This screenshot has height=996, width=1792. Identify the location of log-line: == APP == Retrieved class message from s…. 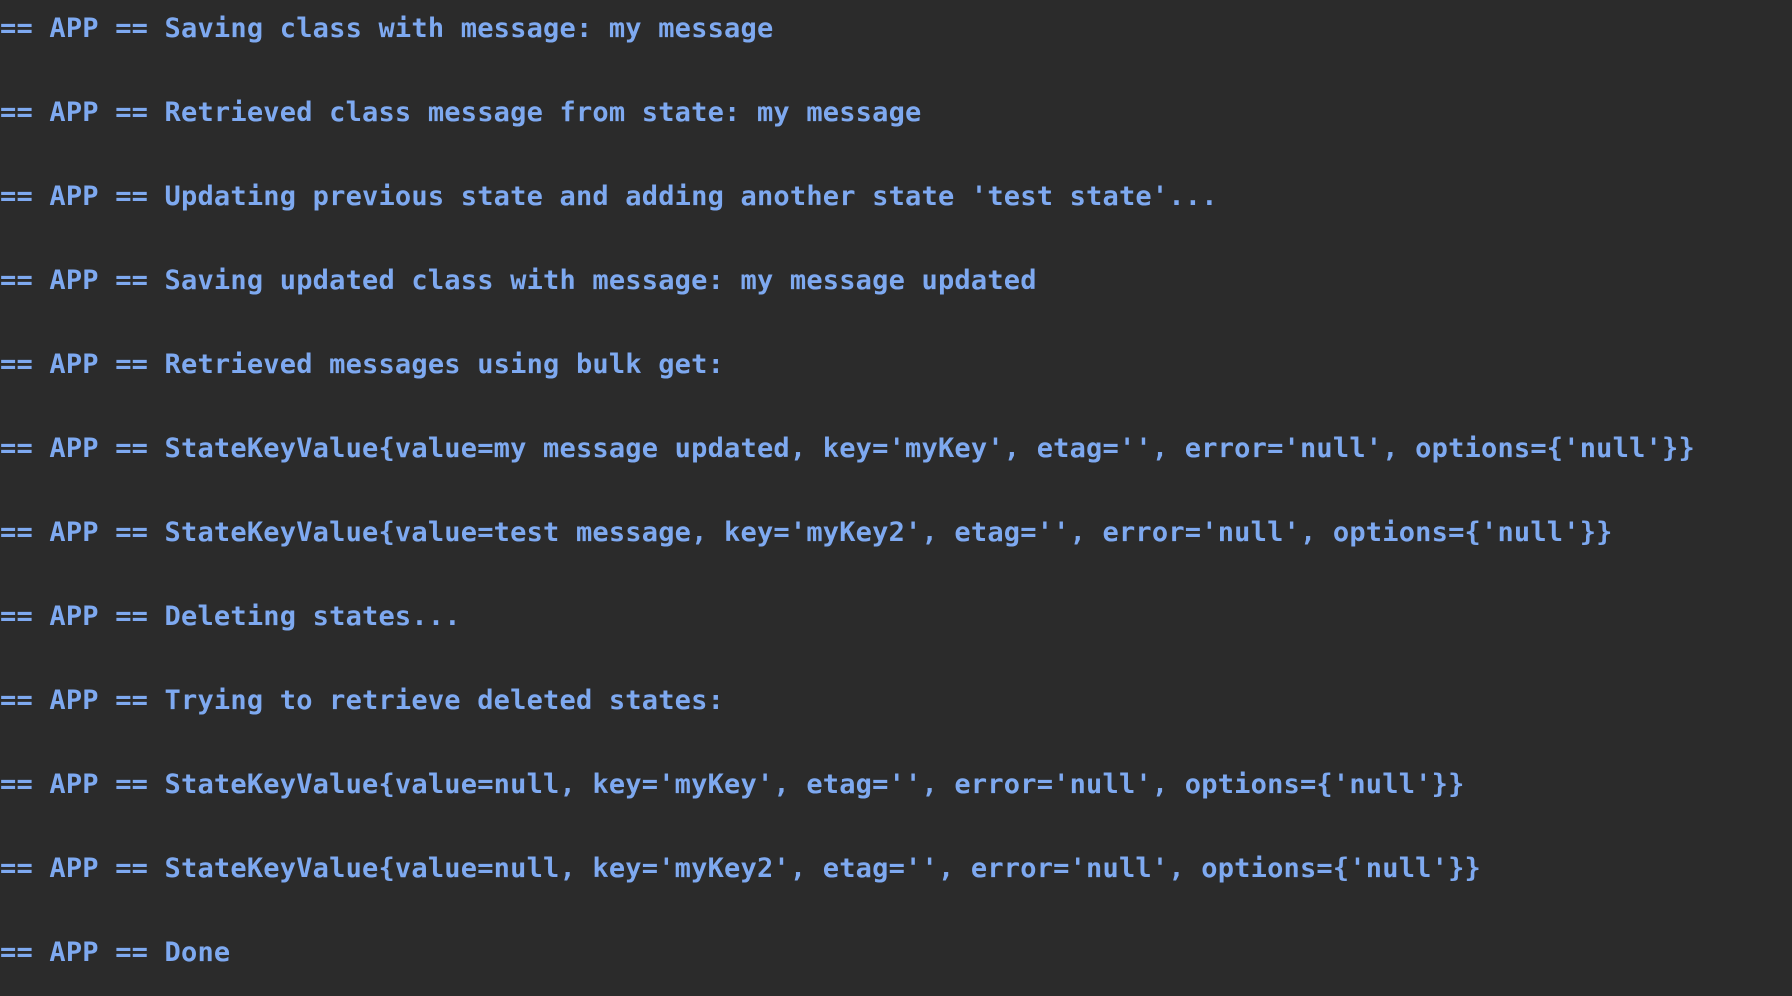
(461, 112).